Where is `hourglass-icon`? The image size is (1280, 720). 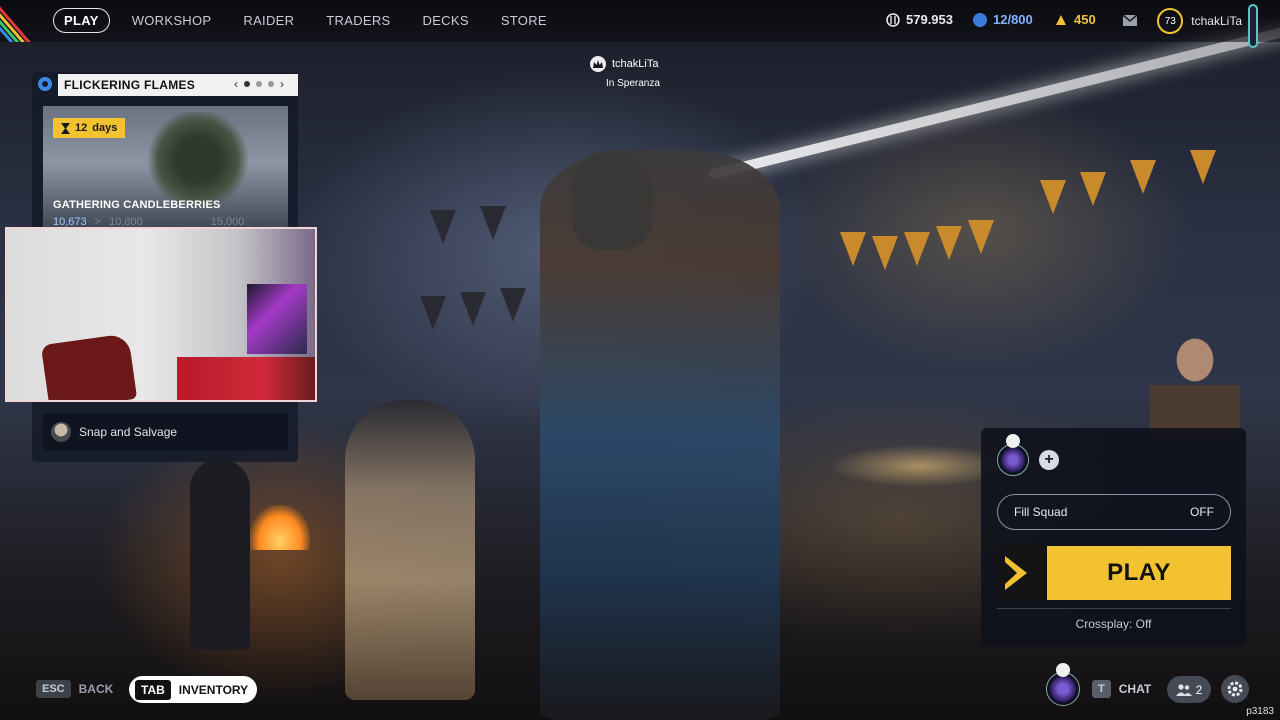 hourglass-icon is located at coordinates (65, 128).